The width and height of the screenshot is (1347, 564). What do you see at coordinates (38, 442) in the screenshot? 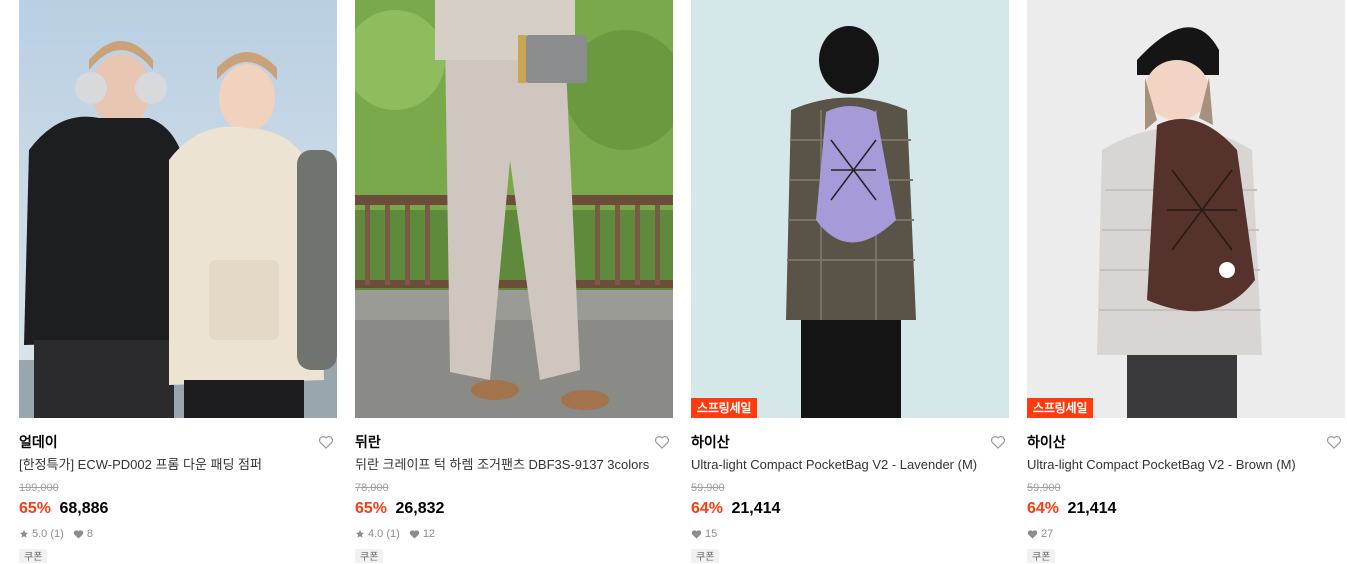
I see `brand-name: 얼데이` at bounding box center [38, 442].